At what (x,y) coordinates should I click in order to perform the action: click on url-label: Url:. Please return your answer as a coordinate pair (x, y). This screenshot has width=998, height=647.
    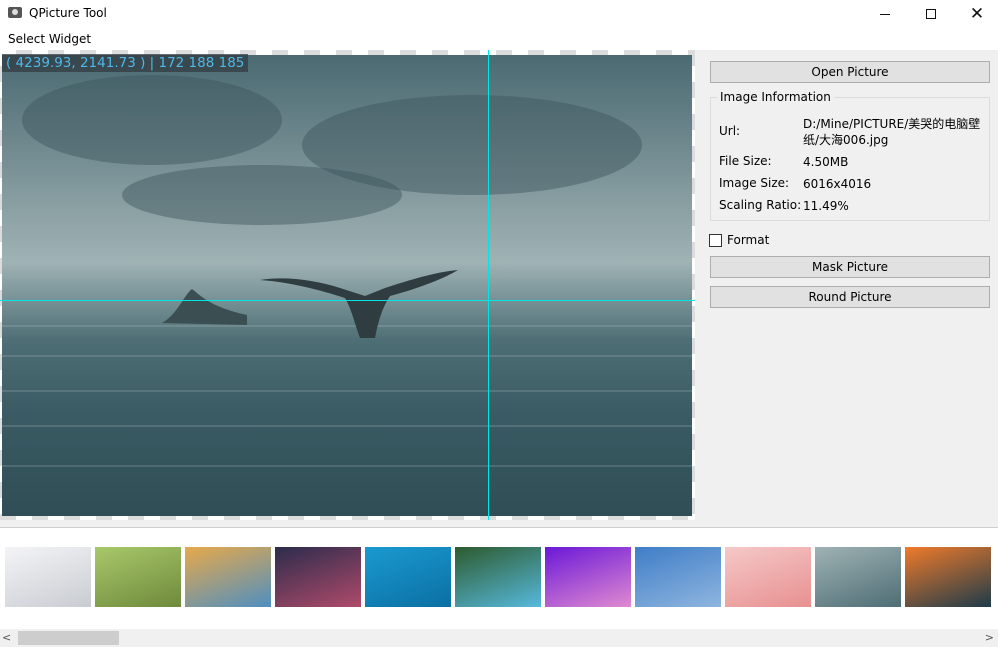
    Looking at the image, I should click on (730, 131).